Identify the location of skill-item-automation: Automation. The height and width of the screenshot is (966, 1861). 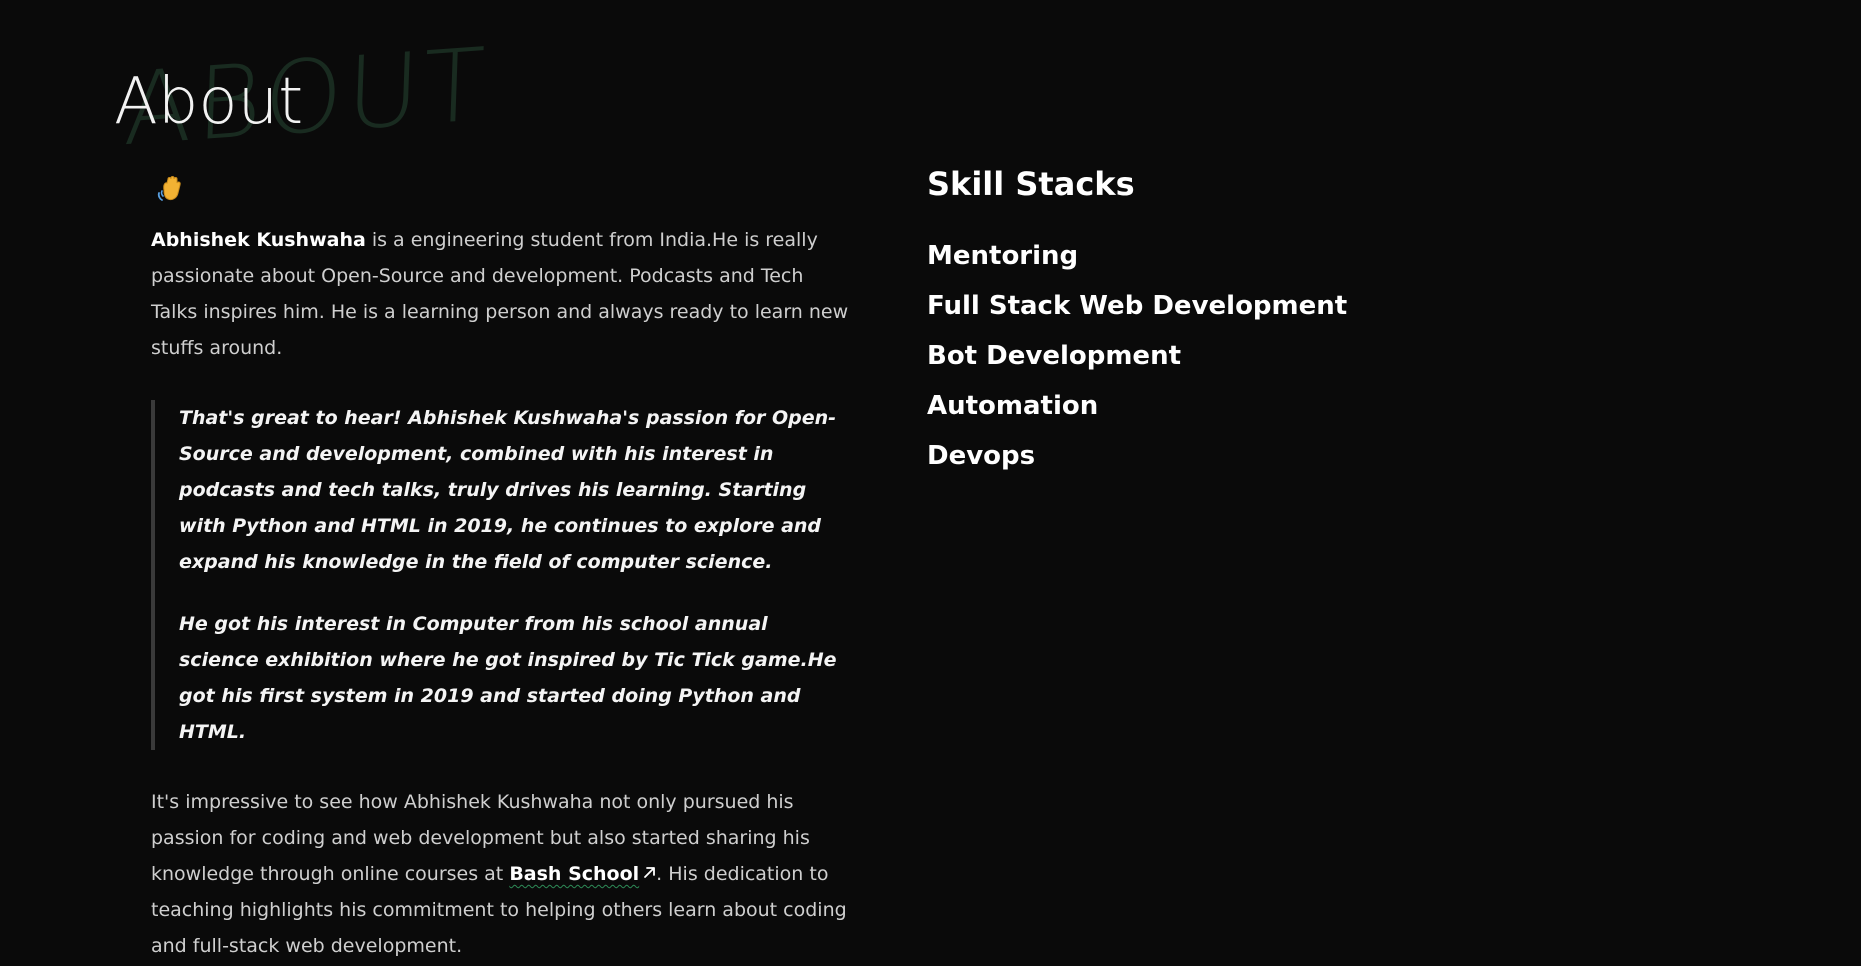
(1013, 406).